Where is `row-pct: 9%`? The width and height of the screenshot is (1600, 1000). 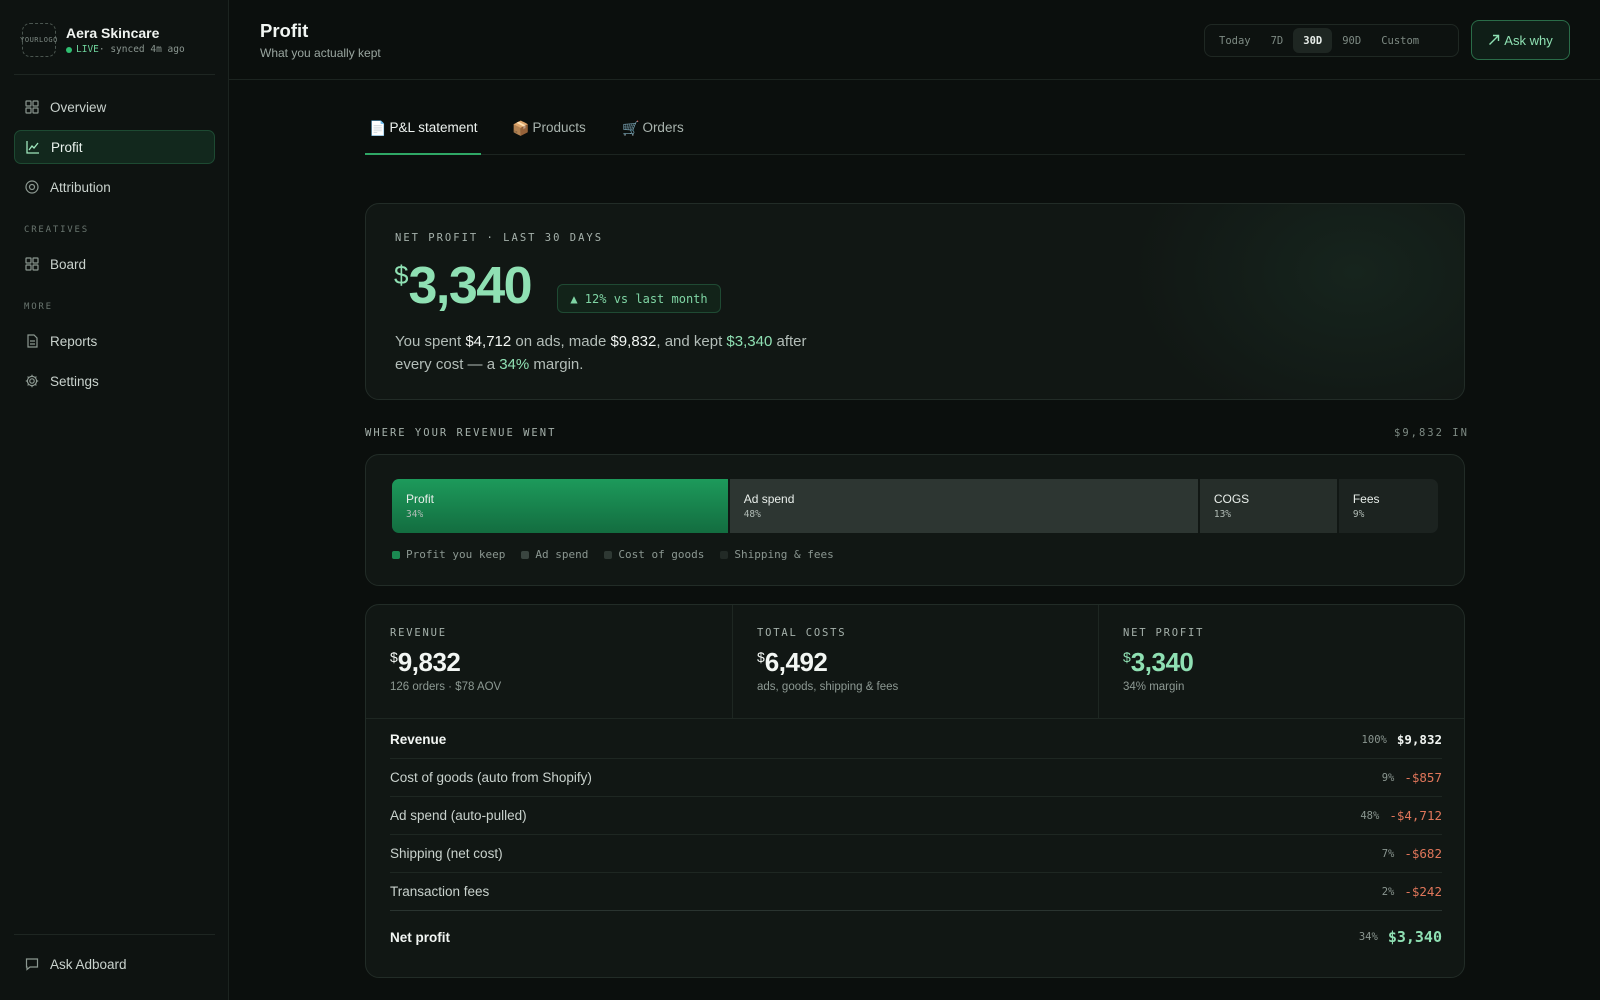 row-pct: 9% is located at coordinates (1388, 777).